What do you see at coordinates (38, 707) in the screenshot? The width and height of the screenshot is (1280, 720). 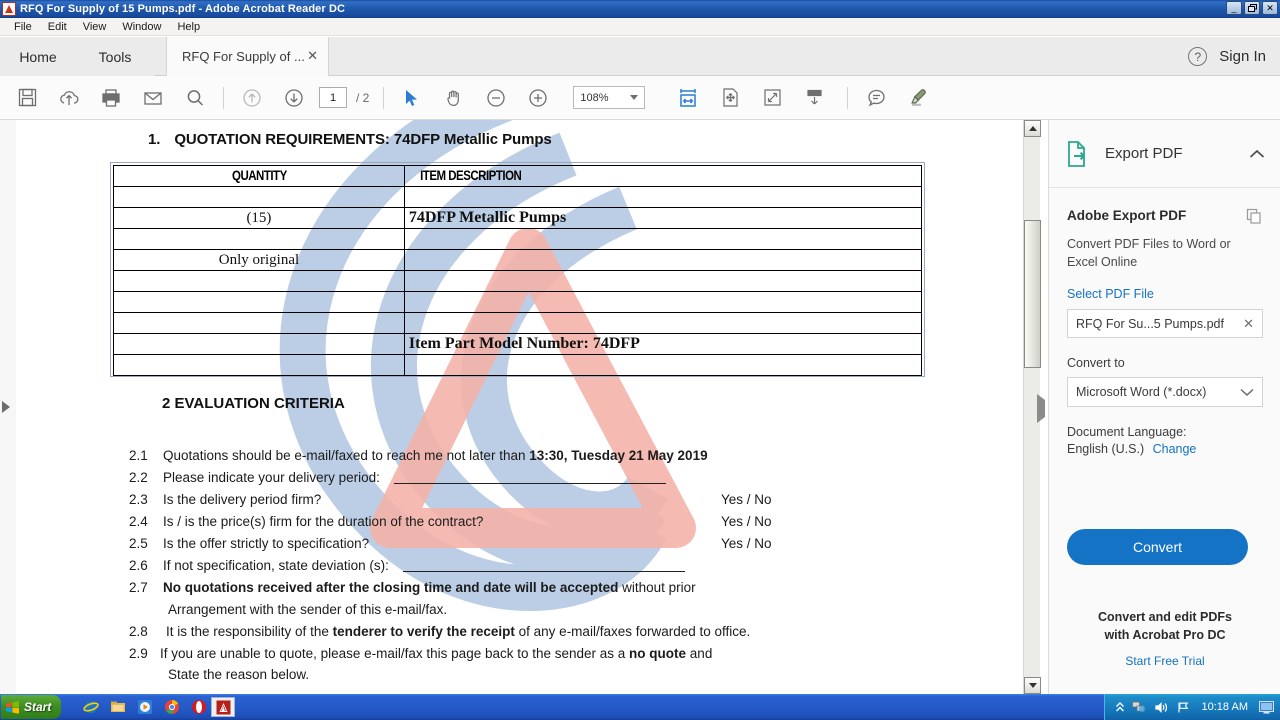 I see `start-label: Start` at bounding box center [38, 707].